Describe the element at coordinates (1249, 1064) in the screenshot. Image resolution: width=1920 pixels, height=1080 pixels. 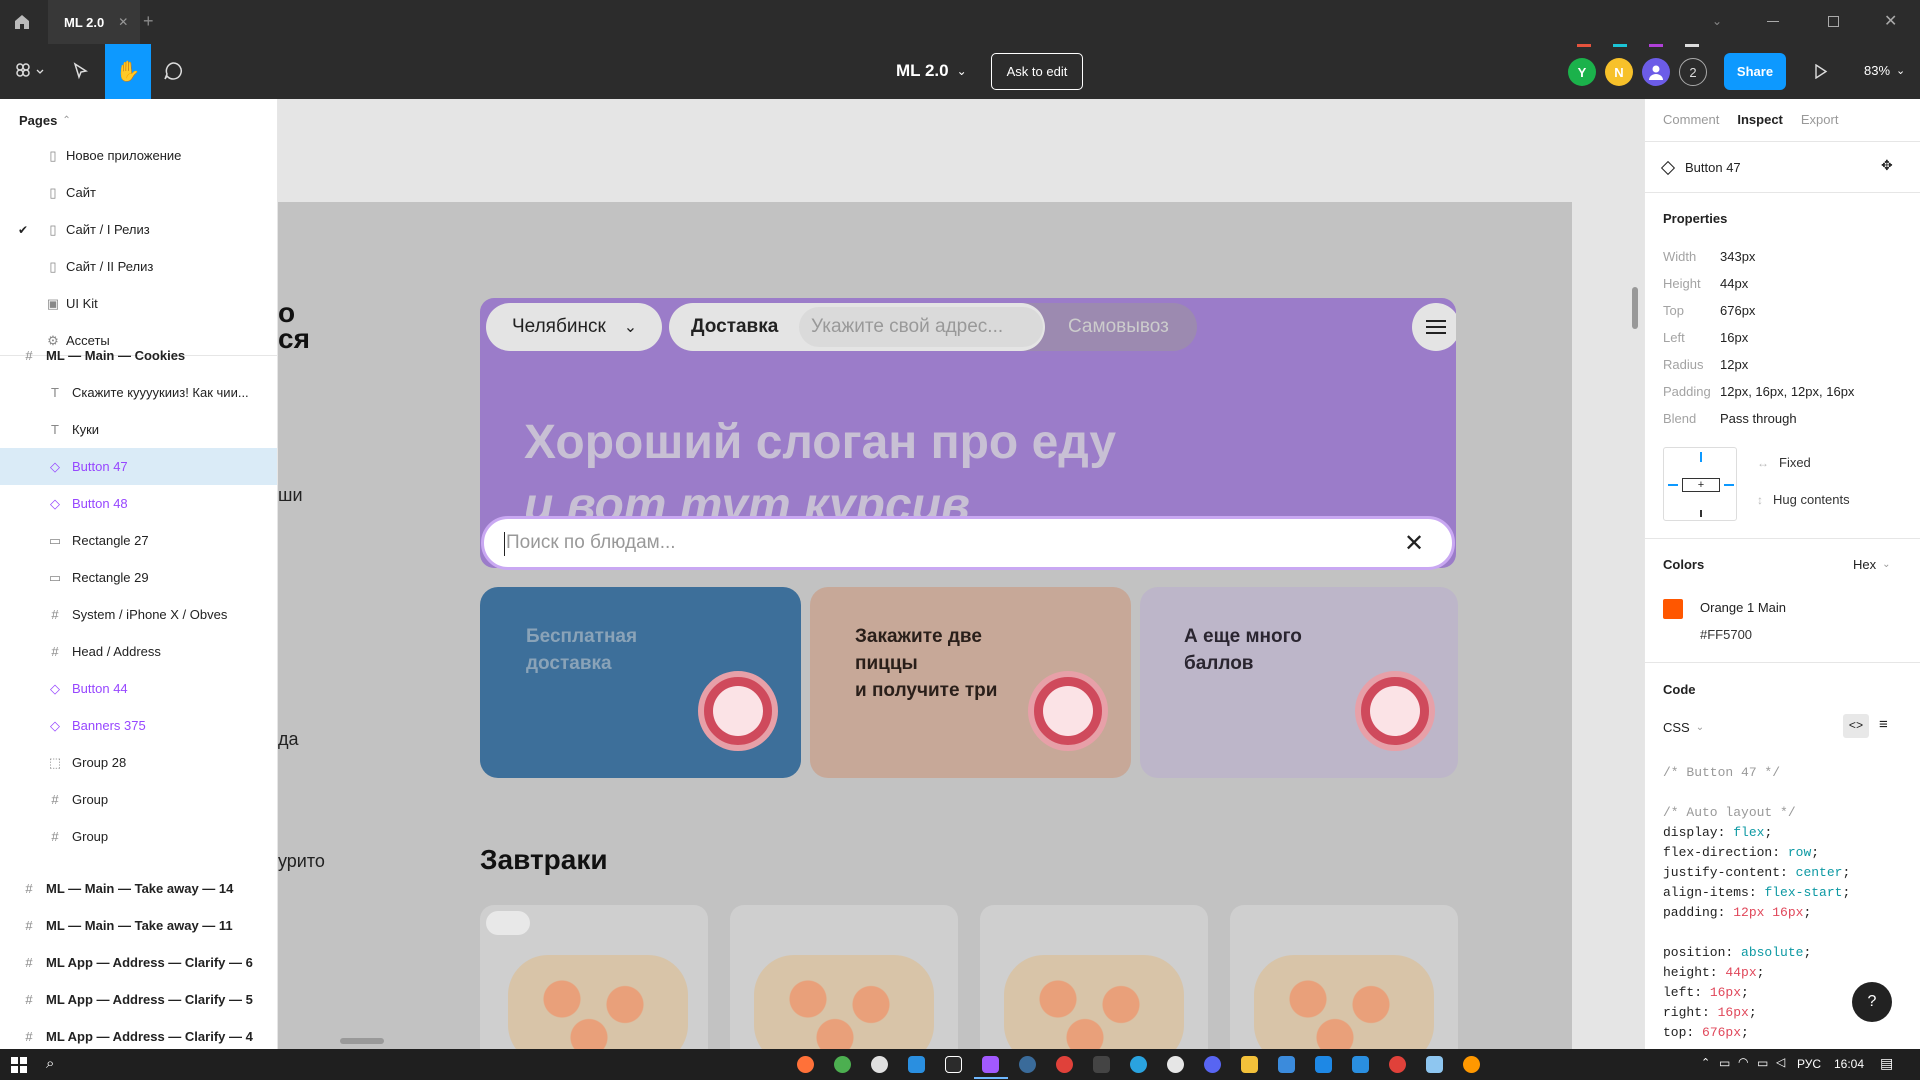
I see `folder-icon` at that location.